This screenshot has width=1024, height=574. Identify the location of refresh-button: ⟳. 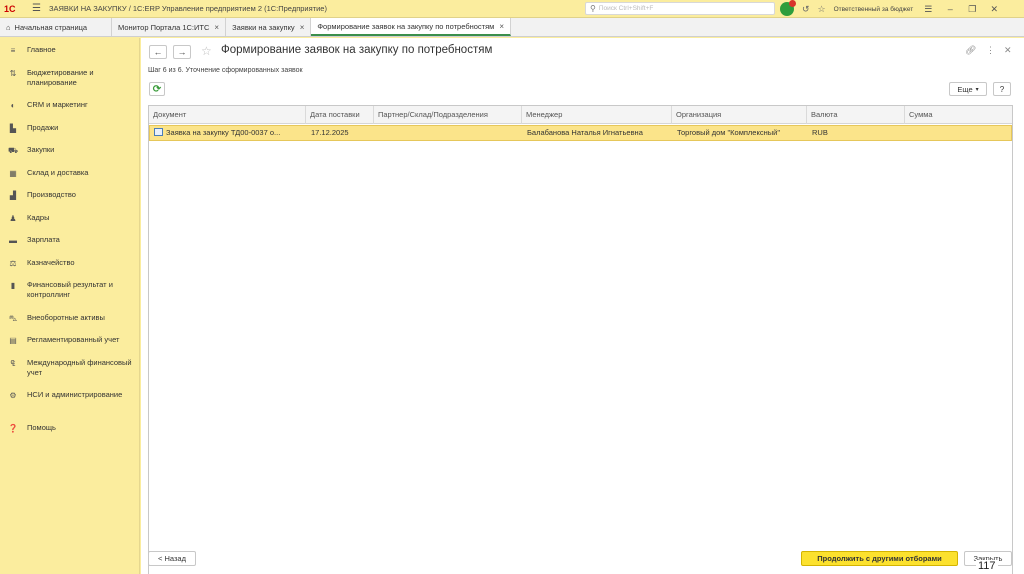
(157, 89).